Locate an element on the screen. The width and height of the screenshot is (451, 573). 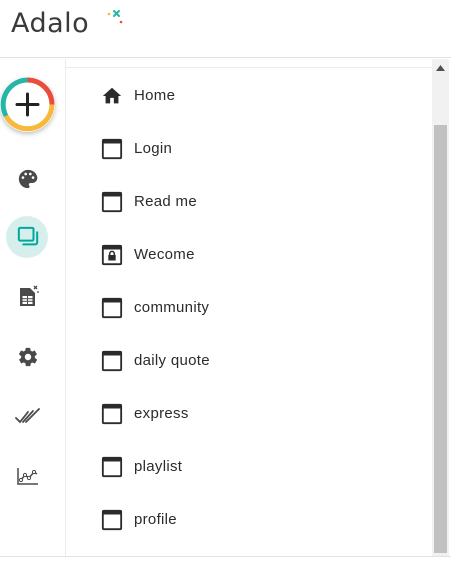
home-icon is located at coordinates (112, 95).